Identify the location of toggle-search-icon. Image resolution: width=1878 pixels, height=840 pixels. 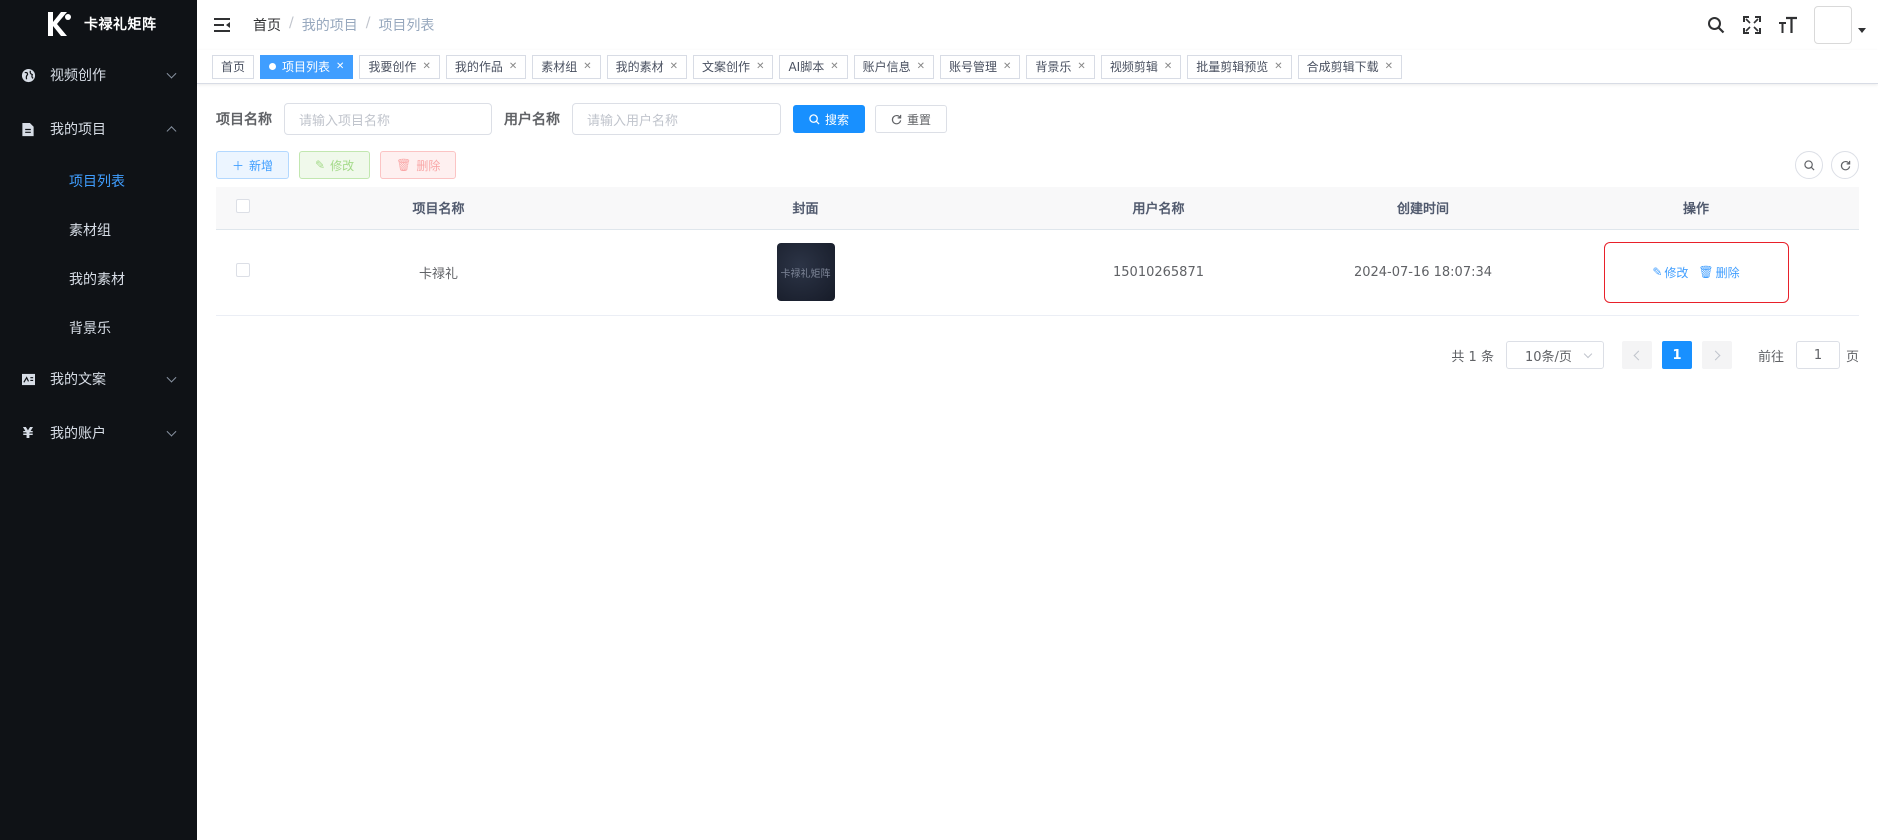
(1809, 165).